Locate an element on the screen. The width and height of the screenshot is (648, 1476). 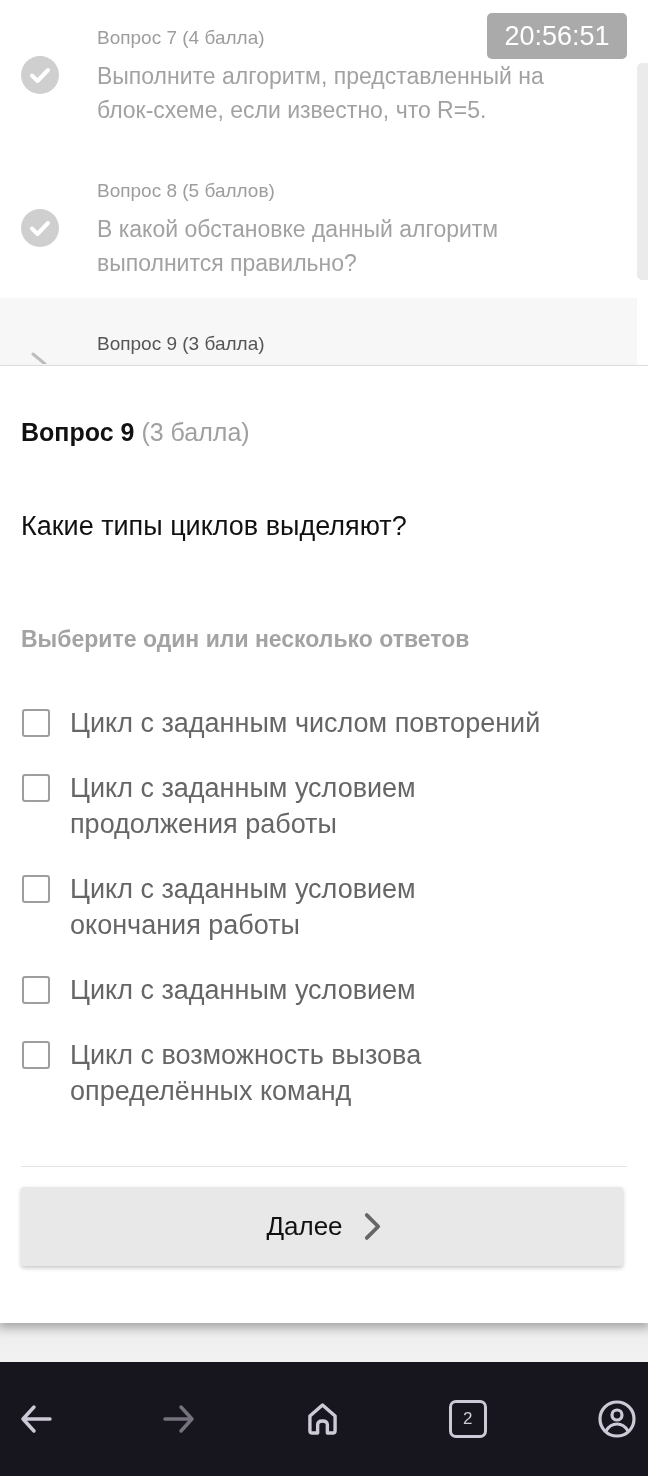
instruction-text: Выберите один или несколько ответов is located at coordinates (245, 639).